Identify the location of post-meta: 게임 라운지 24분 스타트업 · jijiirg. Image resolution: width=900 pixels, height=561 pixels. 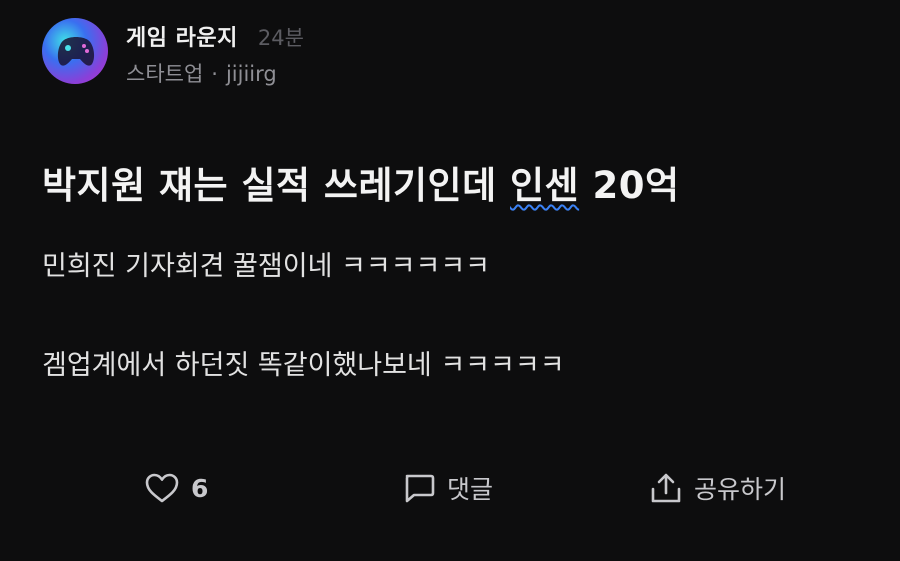
(215, 54).